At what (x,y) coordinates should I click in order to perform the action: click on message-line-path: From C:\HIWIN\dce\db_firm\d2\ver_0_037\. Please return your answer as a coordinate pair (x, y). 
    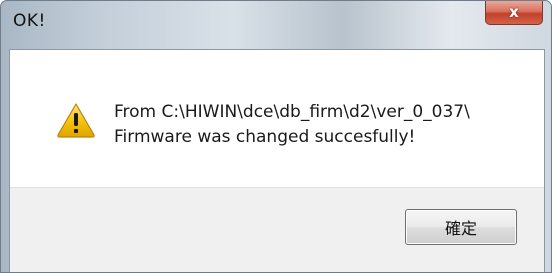
    Looking at the image, I should click on (292, 112).